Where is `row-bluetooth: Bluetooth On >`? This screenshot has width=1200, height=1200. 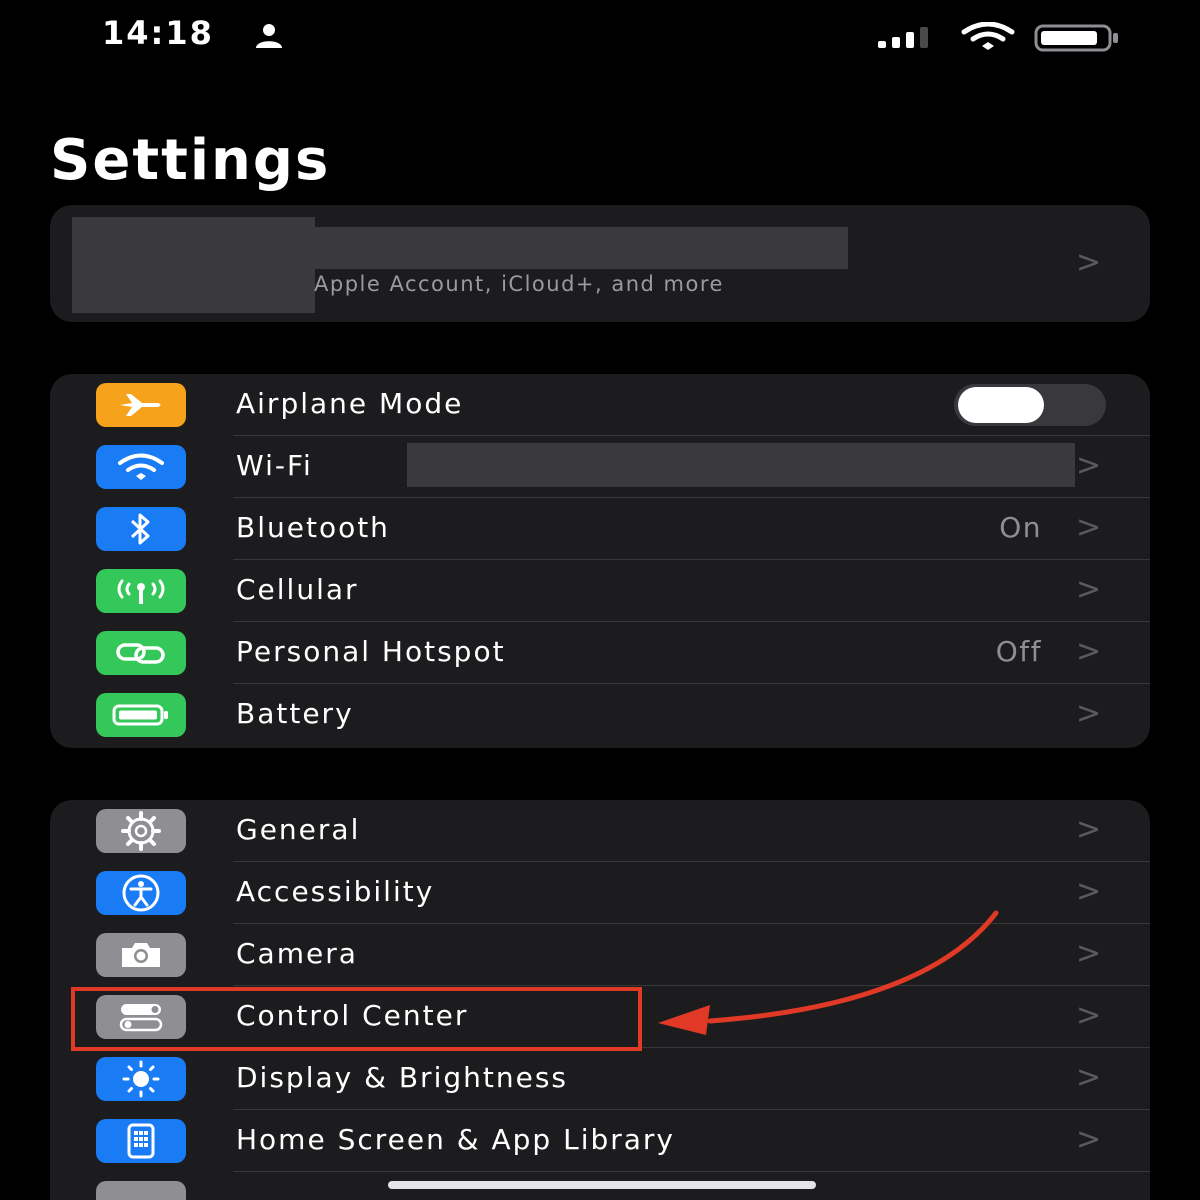
row-bluetooth: Bluetooth On > is located at coordinates (600, 529).